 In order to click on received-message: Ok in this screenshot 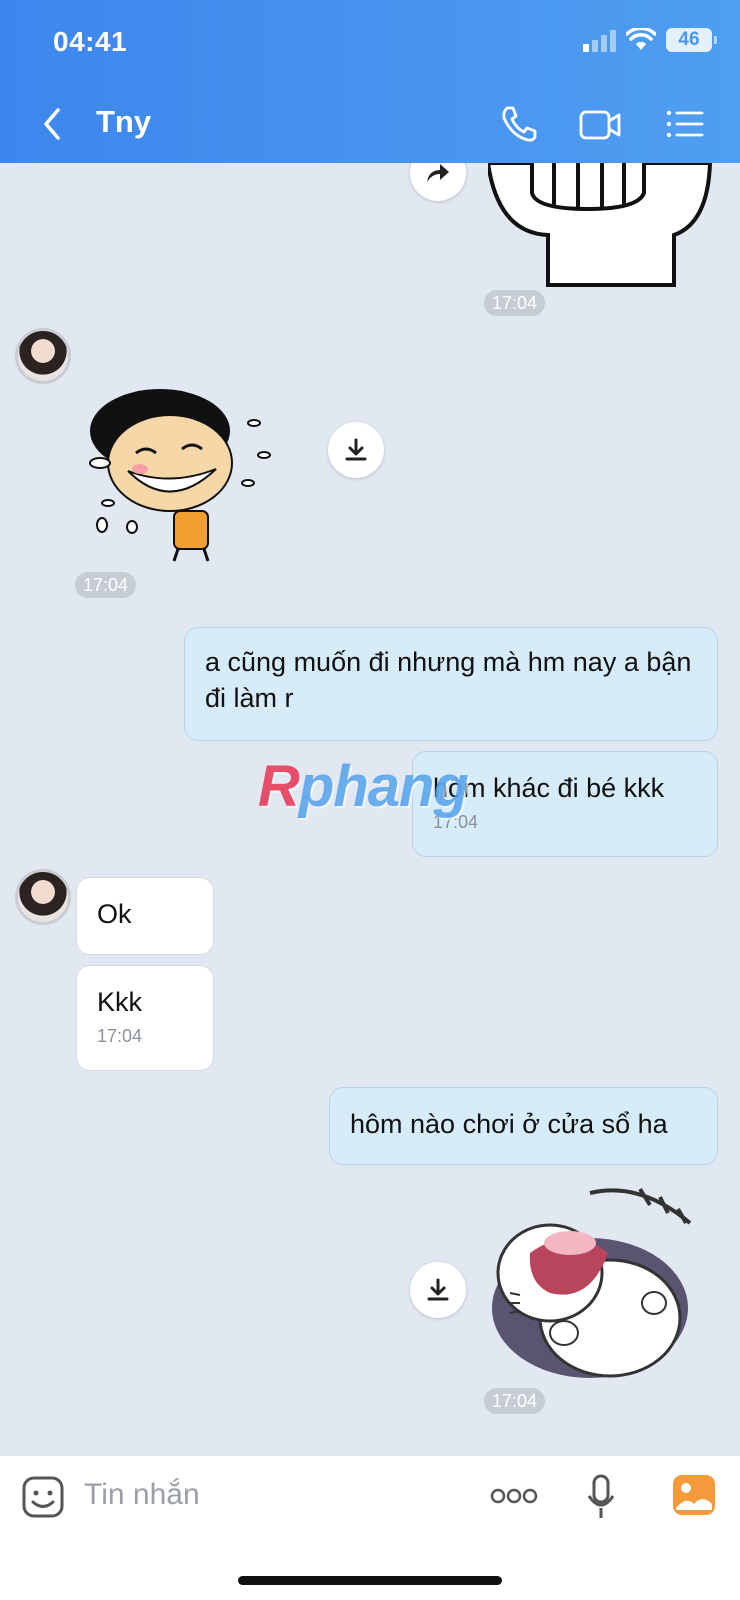, I will do `click(145, 916)`.